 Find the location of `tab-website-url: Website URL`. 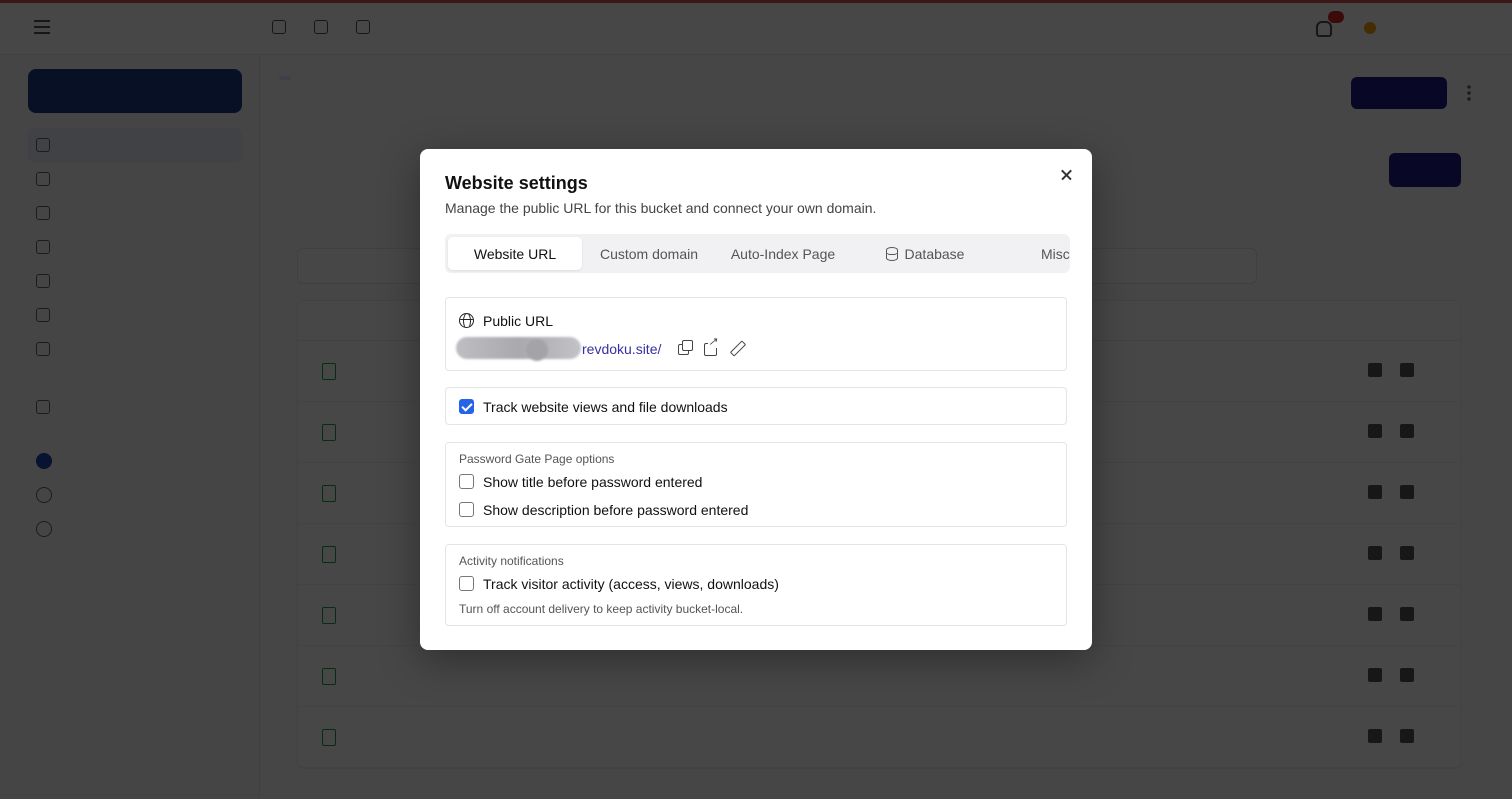

tab-website-url: Website URL is located at coordinates (515, 253).